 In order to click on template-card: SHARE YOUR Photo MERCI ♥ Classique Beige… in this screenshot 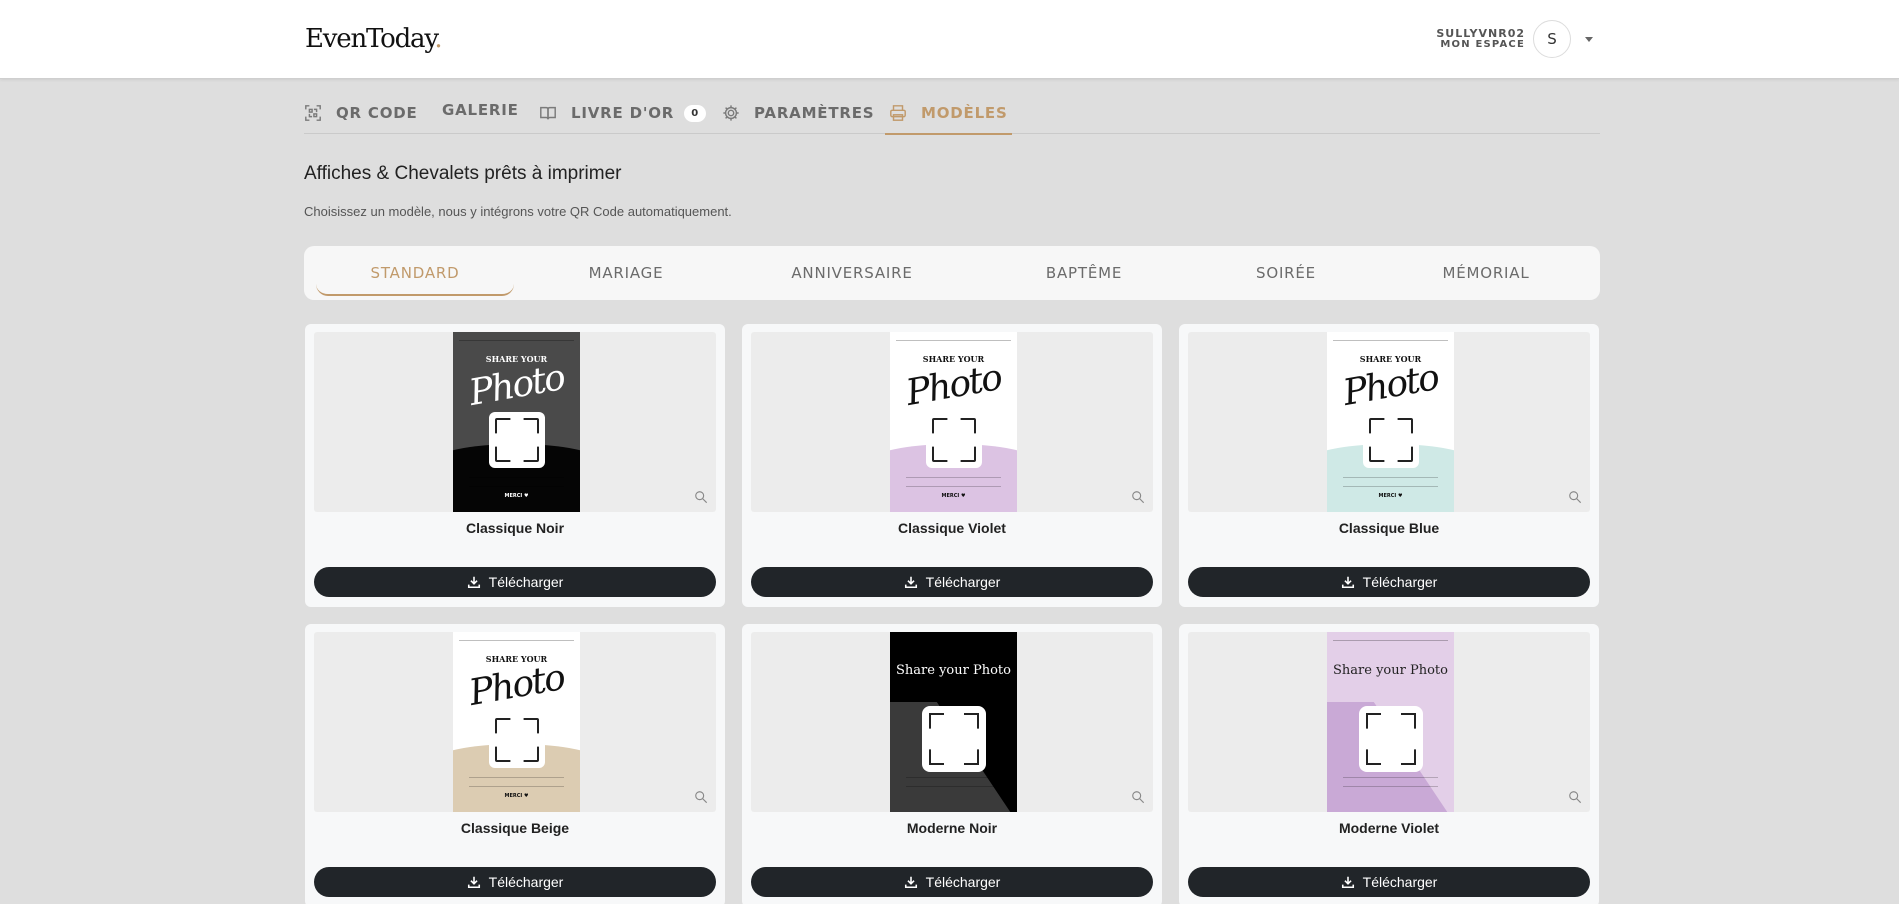, I will do `click(515, 764)`.